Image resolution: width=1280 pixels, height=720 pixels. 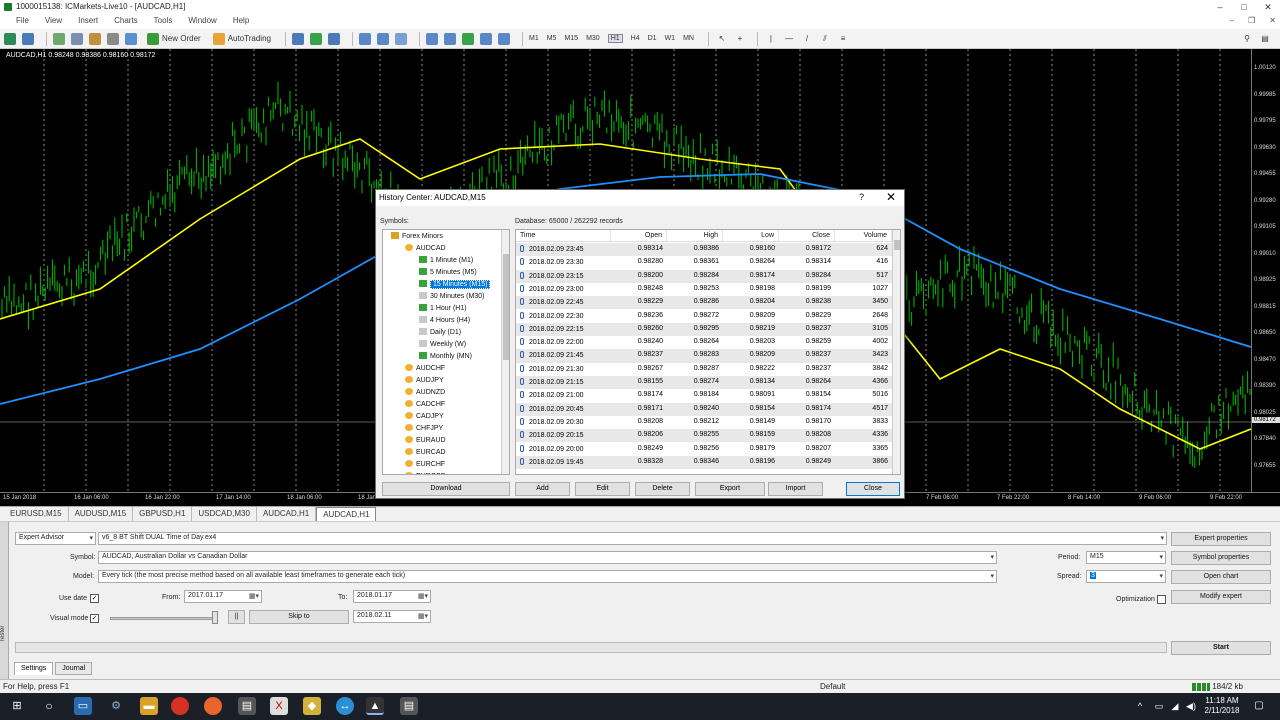 I want to click on terminal-icon, so click(x=113, y=38).